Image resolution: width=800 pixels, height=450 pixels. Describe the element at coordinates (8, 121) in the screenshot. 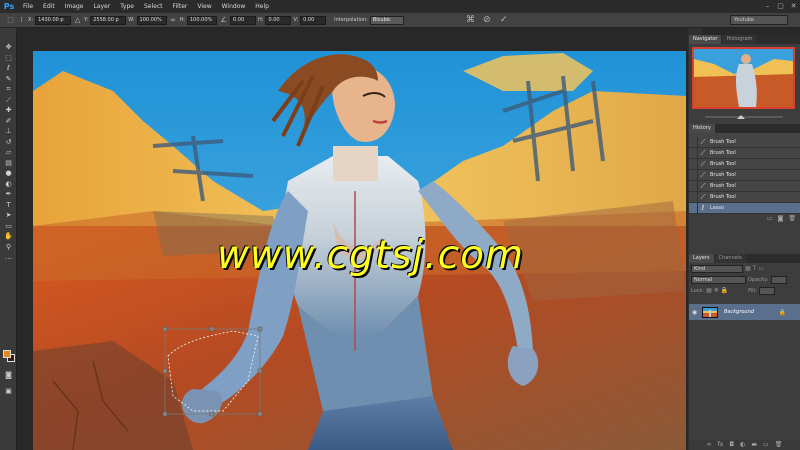

I see `brush-icon: ✐` at that location.